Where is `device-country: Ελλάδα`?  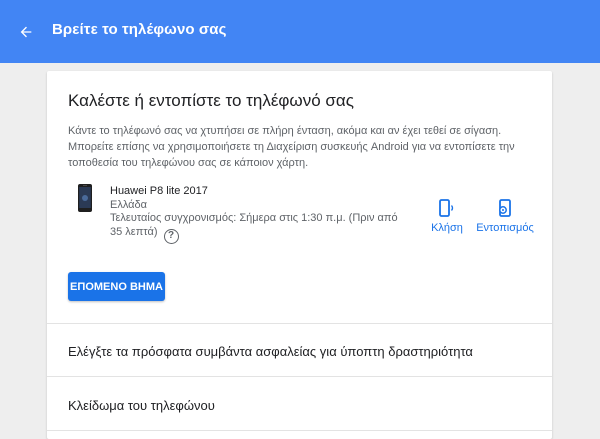
device-country: Ελλάδα is located at coordinates (129, 204).